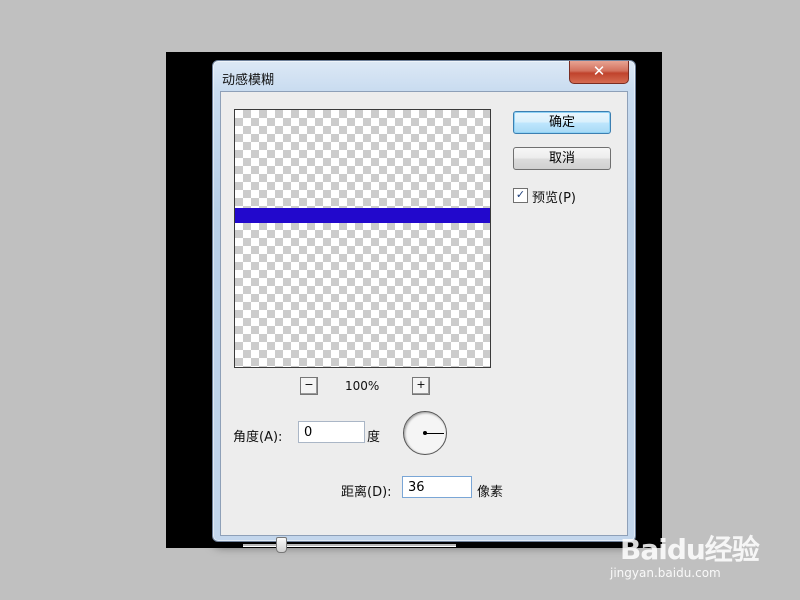 This screenshot has width=800, height=600. I want to click on zoom-out-button: −, so click(309, 386).